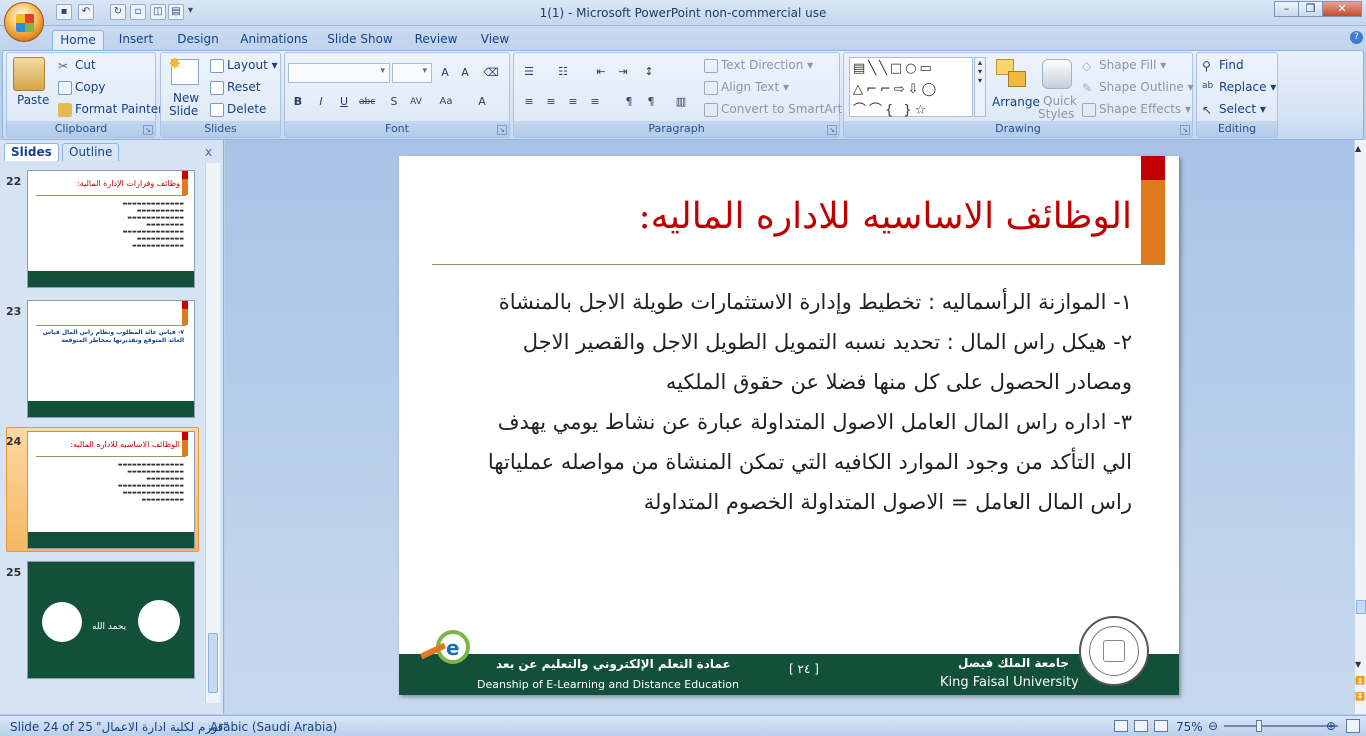  What do you see at coordinates (183, 111) in the screenshot?
I see `new-slide-label-2: Slide` at bounding box center [183, 111].